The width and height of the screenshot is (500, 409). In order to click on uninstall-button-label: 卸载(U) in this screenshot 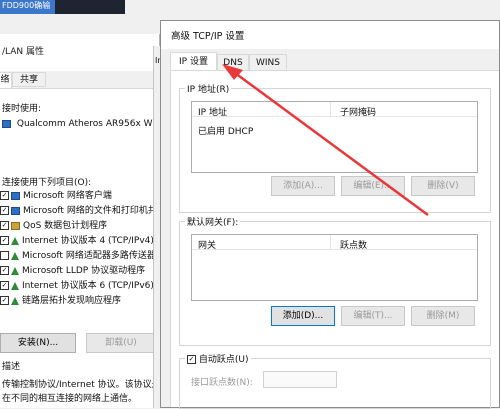, I will do `click(121, 343)`.